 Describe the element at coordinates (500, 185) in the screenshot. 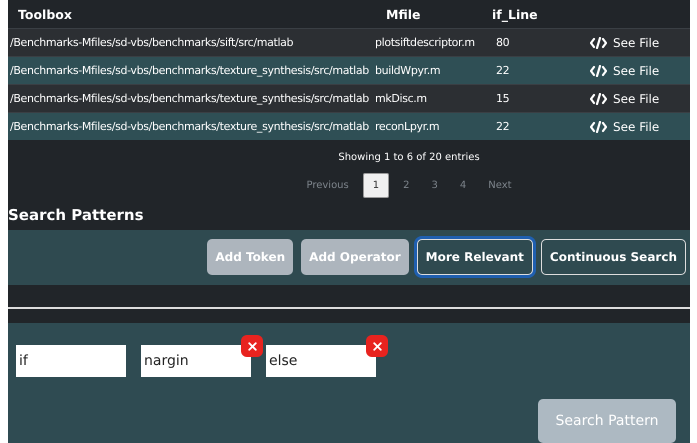

I see `page-button: Next` at that location.